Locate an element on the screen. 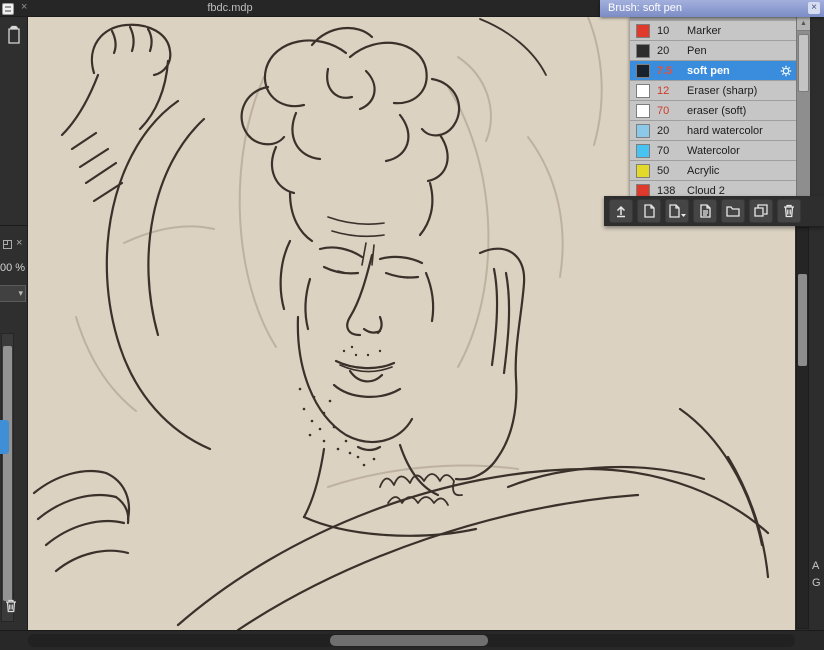  scroll-up-icon: ▲ is located at coordinates (803, 24).